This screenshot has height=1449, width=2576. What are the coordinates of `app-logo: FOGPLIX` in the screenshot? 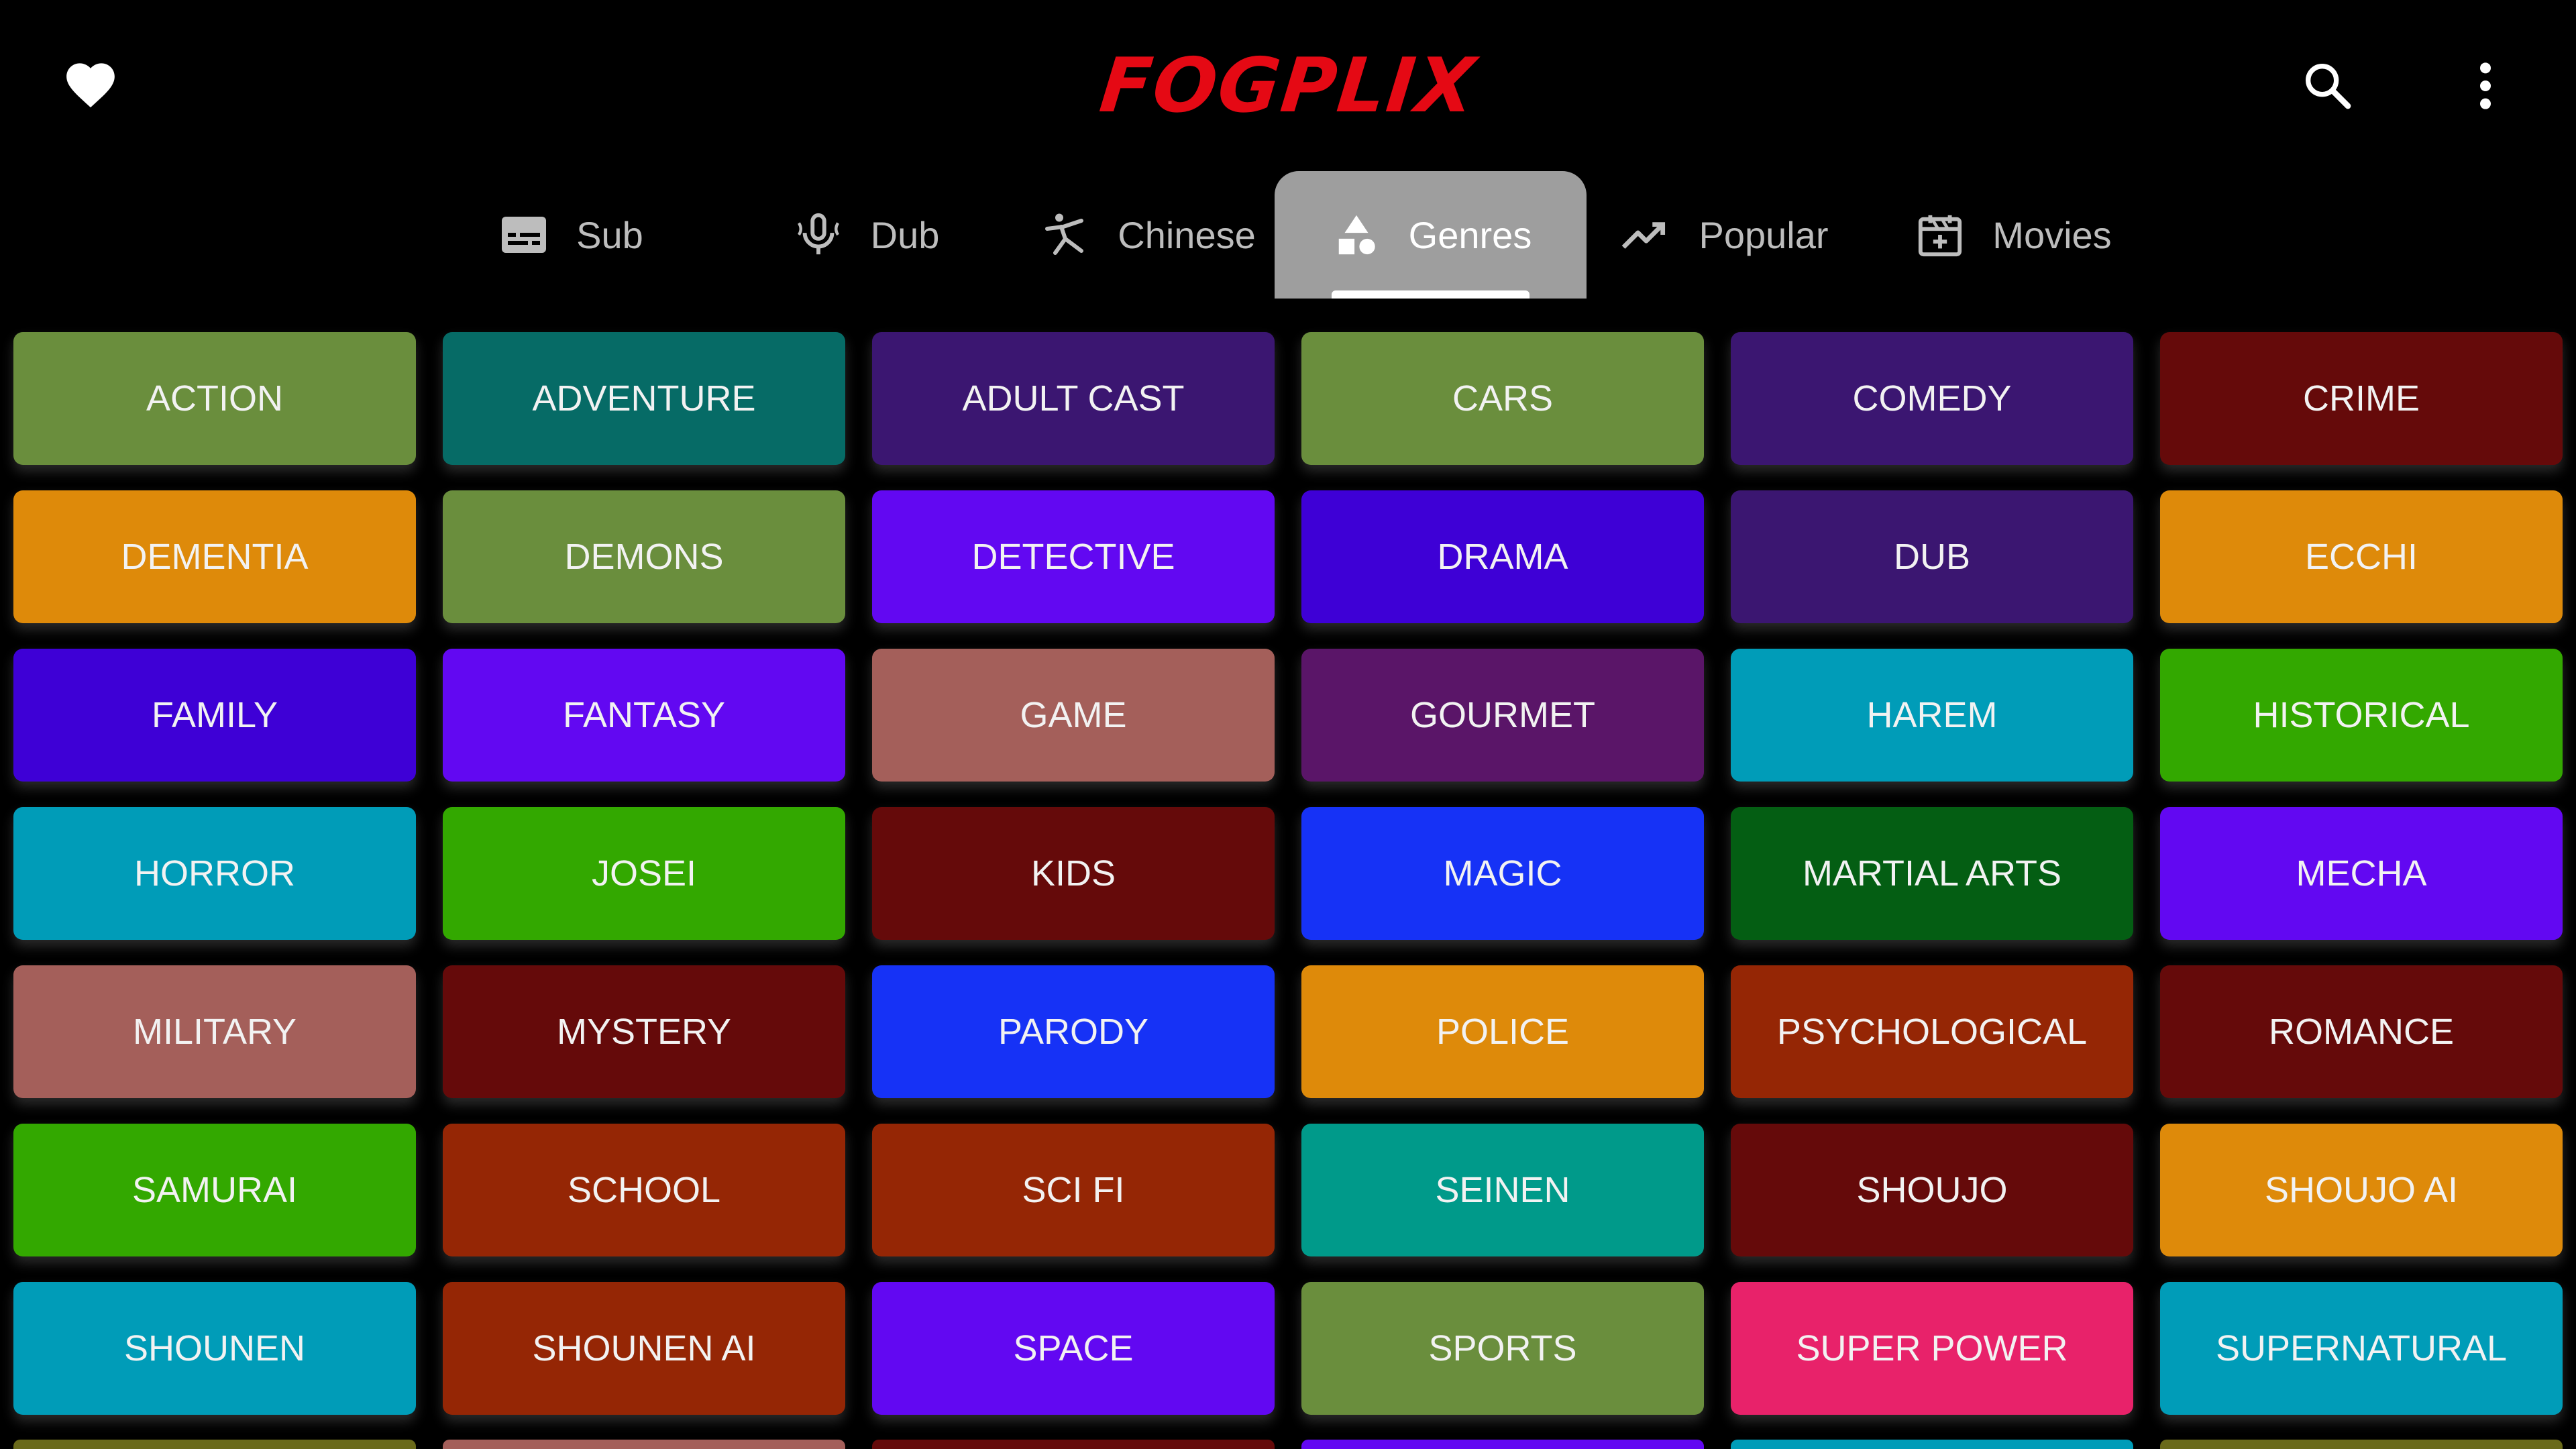 It's located at (1288, 85).